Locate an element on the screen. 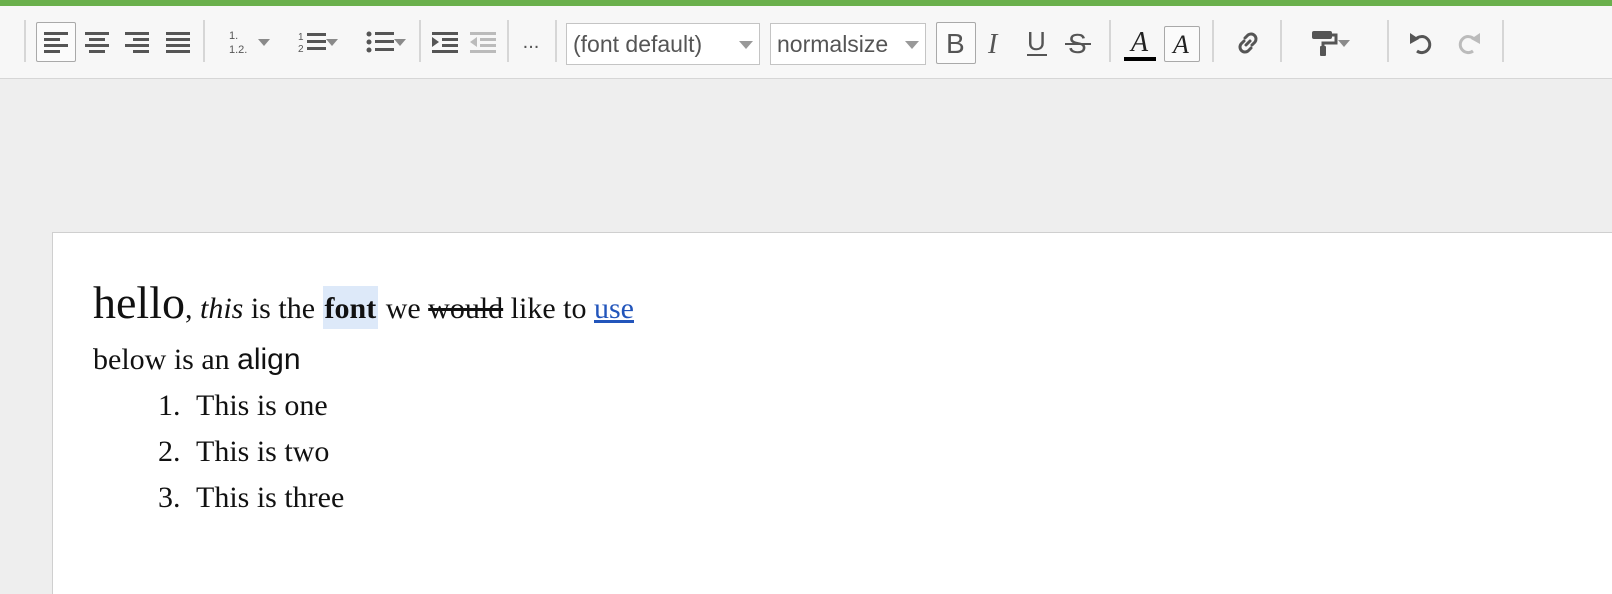 The image size is (1612, 594). text-color-icon: A is located at coordinates (1140, 44).